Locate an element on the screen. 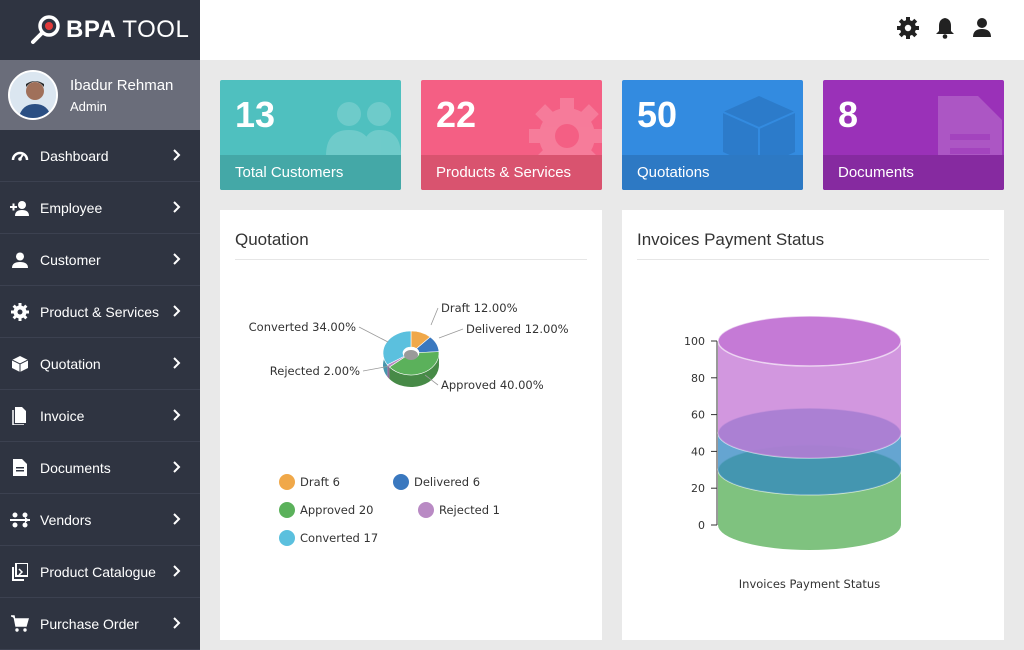 The height and width of the screenshot is (650, 1024). stat-value: 13 is located at coordinates (255, 114).